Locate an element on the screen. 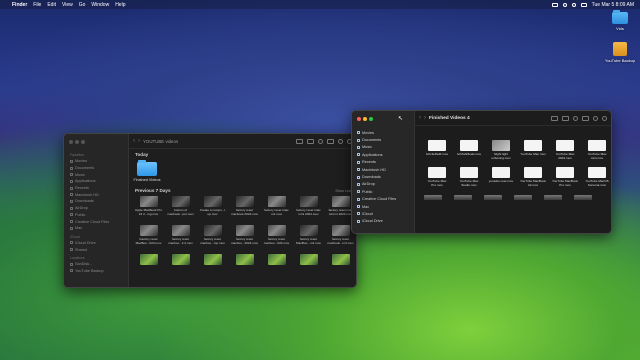 This screenshot has width=640, height=360. file-item: factory reset MacBoo...m1.mov is located at coordinates (308, 238).